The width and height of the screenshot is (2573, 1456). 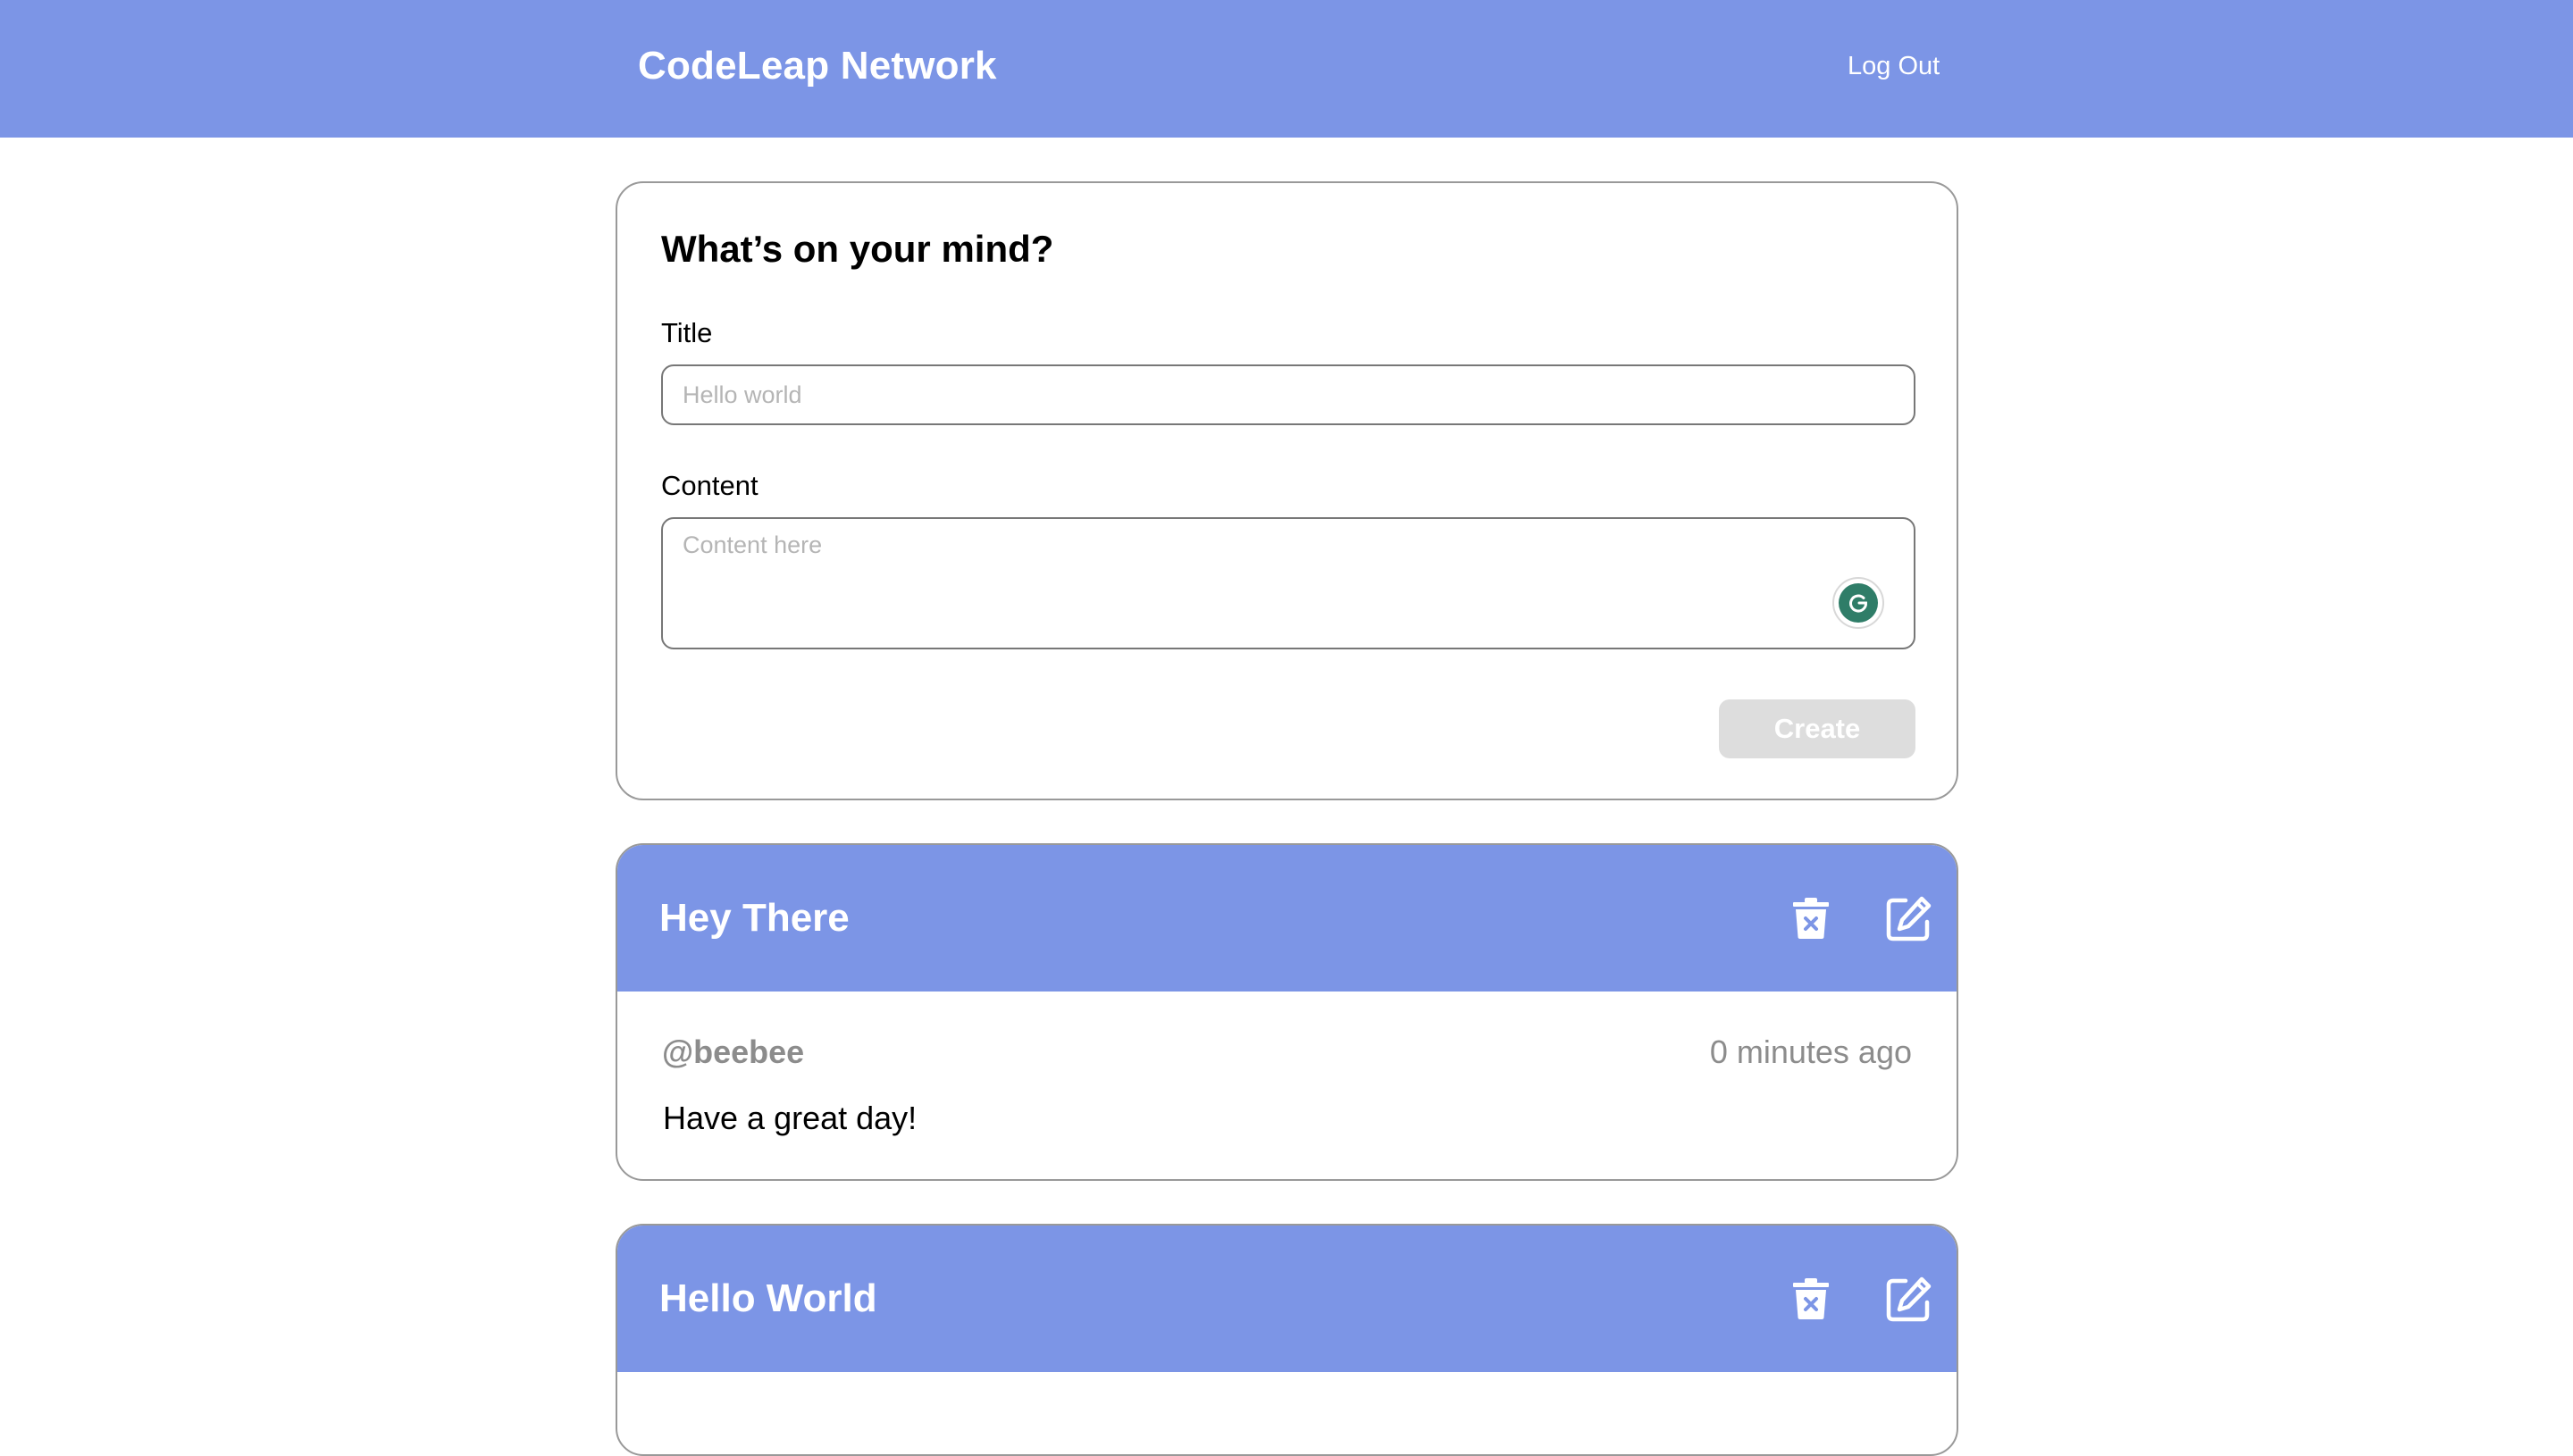 What do you see at coordinates (817, 66) in the screenshot?
I see `app-title: CodeLeap Network` at bounding box center [817, 66].